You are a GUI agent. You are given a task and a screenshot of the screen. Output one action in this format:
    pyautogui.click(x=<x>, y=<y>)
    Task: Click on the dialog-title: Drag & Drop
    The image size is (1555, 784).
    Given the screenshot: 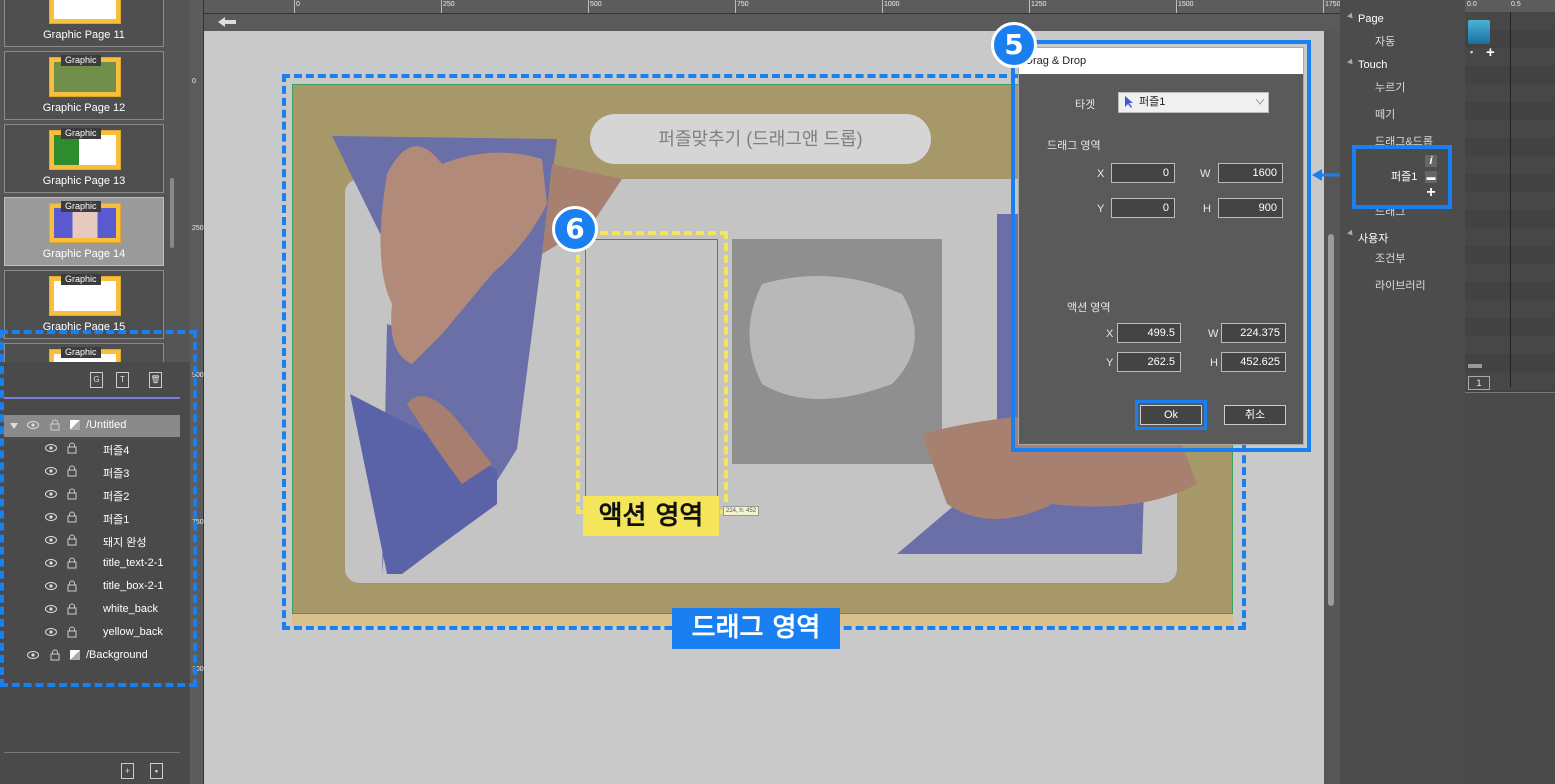 What is the action you would take?
    pyautogui.click(x=1161, y=61)
    